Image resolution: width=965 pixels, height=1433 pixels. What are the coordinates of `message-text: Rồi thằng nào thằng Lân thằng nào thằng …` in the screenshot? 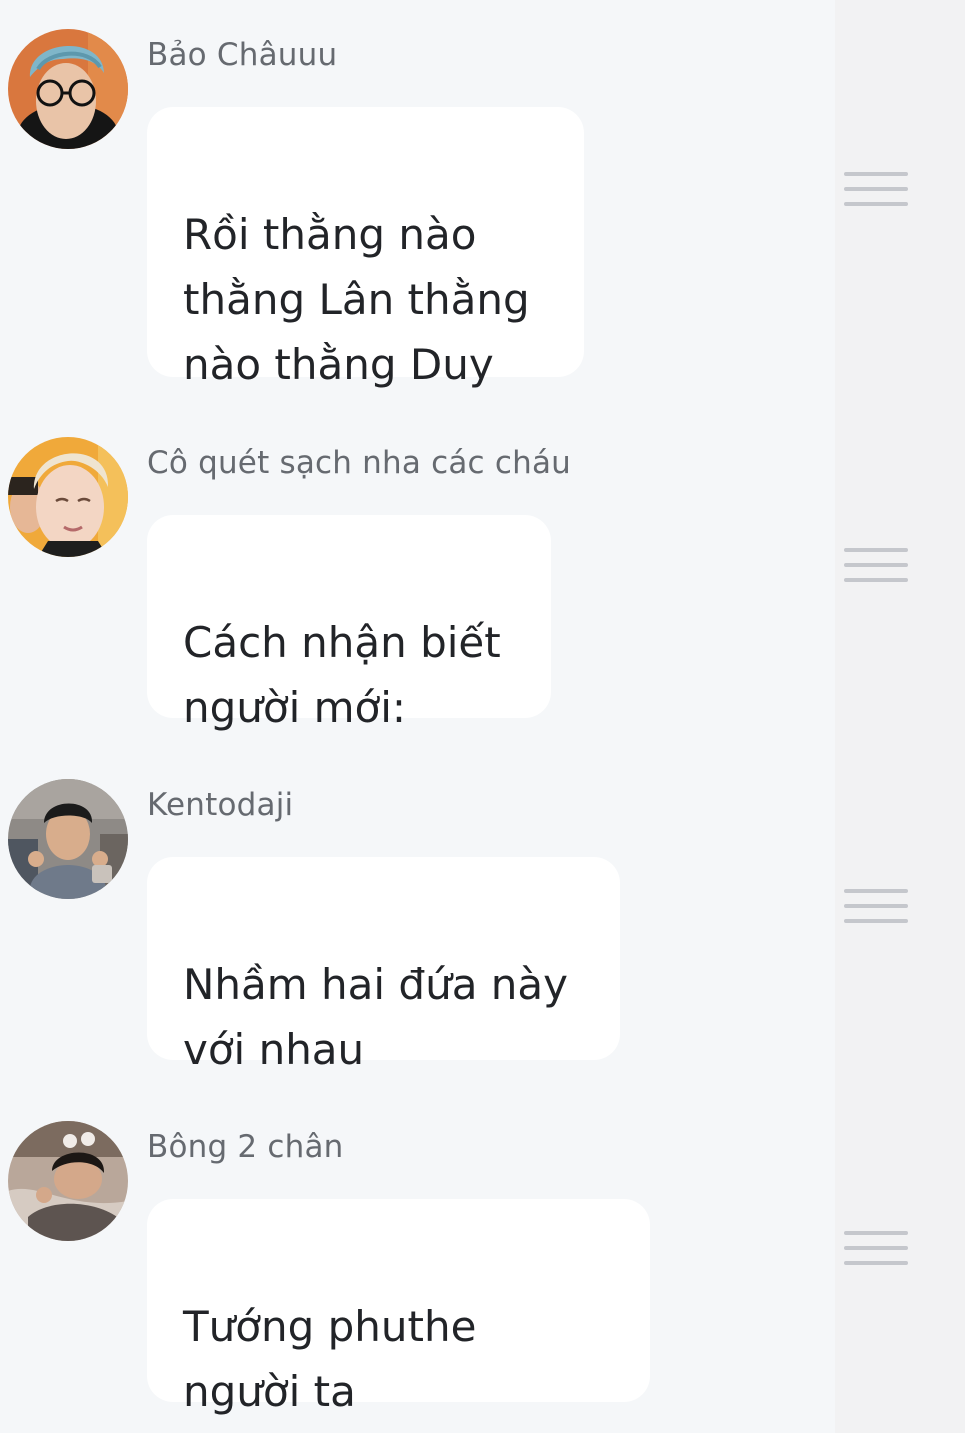 It's located at (356, 299).